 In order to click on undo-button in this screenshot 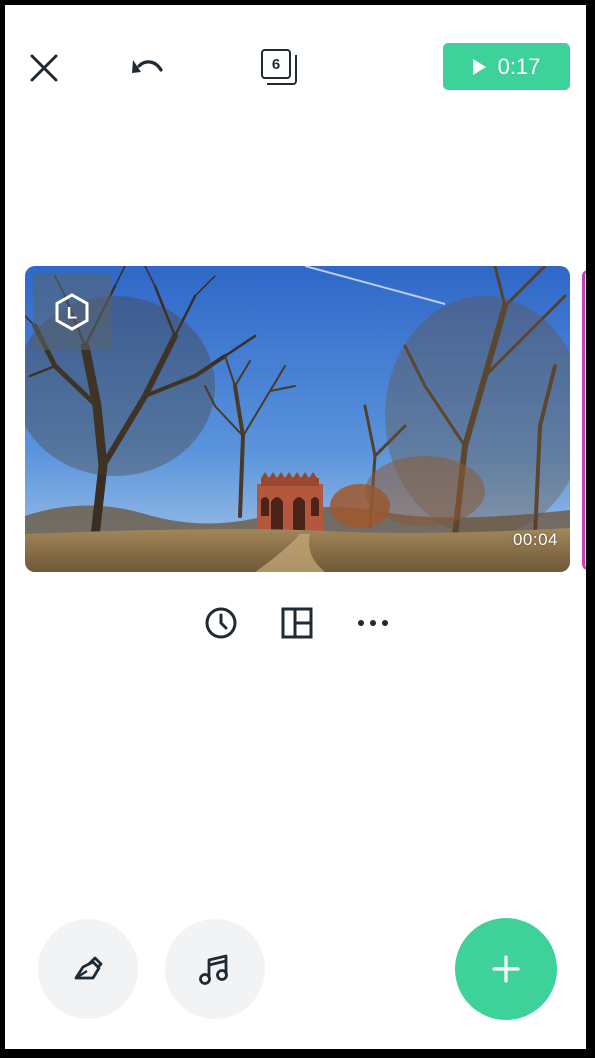, I will do `click(147, 69)`.